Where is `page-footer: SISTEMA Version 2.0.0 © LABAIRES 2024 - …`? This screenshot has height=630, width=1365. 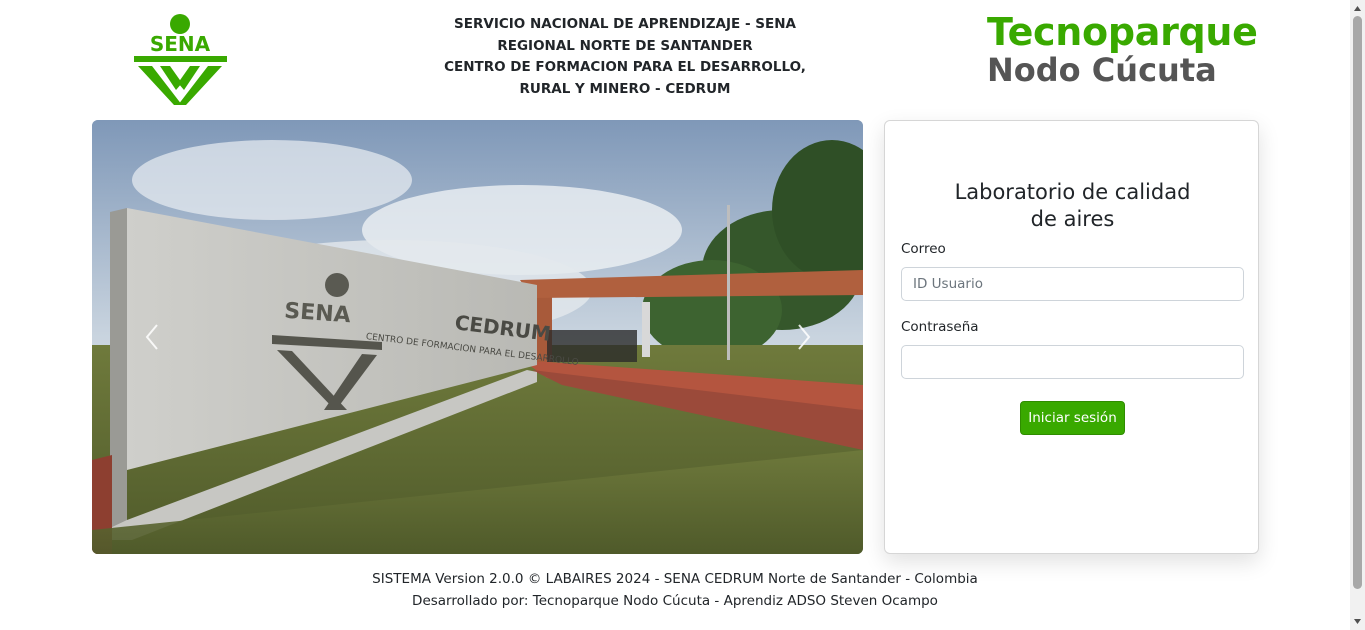
page-footer: SISTEMA Version 2.0.0 © LABAIRES 2024 - … is located at coordinates (675, 590).